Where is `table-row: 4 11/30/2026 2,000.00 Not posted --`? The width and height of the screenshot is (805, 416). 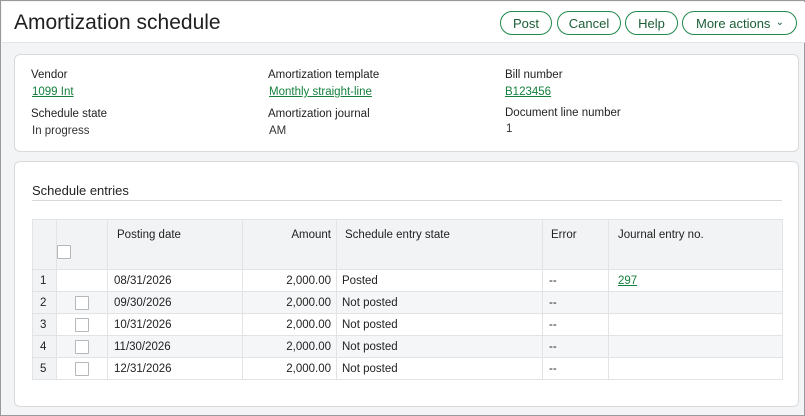 table-row: 4 11/30/2026 2,000.00 Not posted -- is located at coordinates (407, 346).